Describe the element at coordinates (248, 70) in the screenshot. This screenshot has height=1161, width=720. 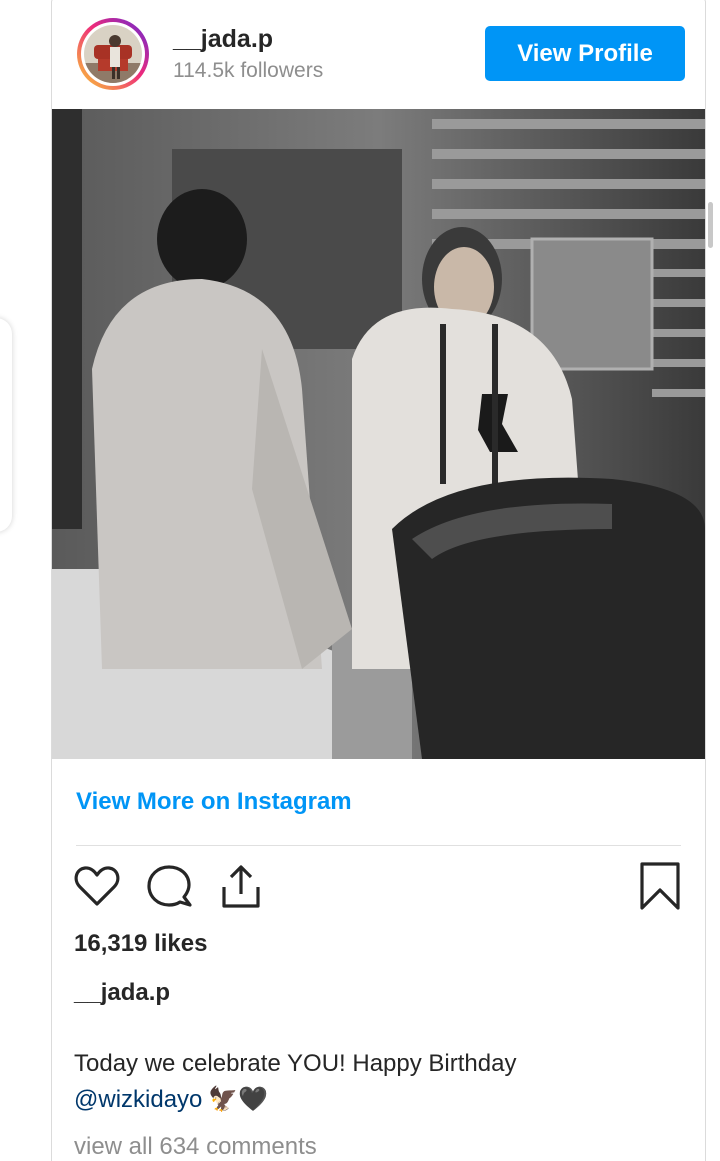
I see `follower-count: 114.5k followers` at that location.